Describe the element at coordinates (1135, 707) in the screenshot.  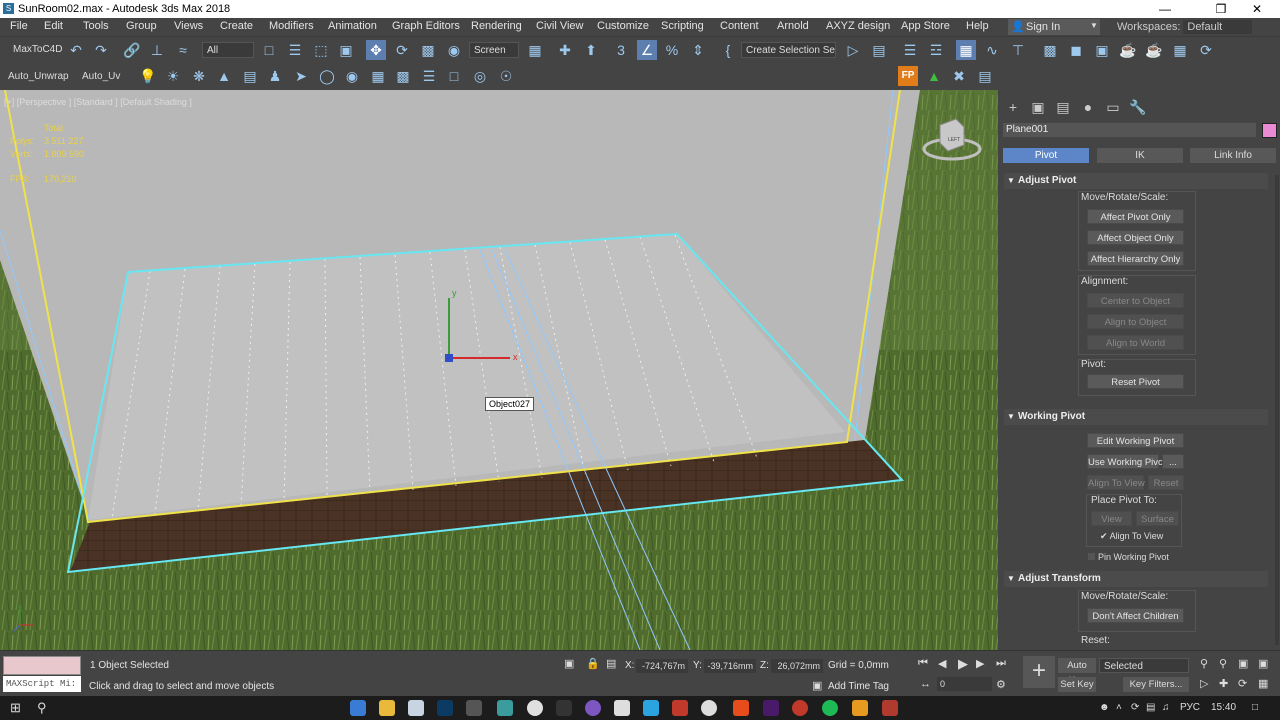
I see `sync-tray-icon: ⟳` at that location.